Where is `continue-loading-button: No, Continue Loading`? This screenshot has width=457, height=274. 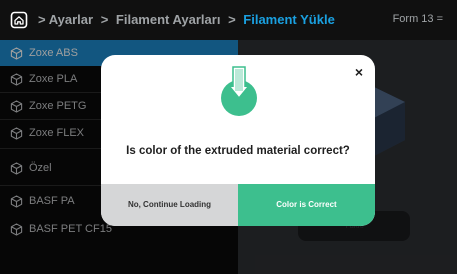
continue-loading-button: No, Continue Loading is located at coordinates (169, 205).